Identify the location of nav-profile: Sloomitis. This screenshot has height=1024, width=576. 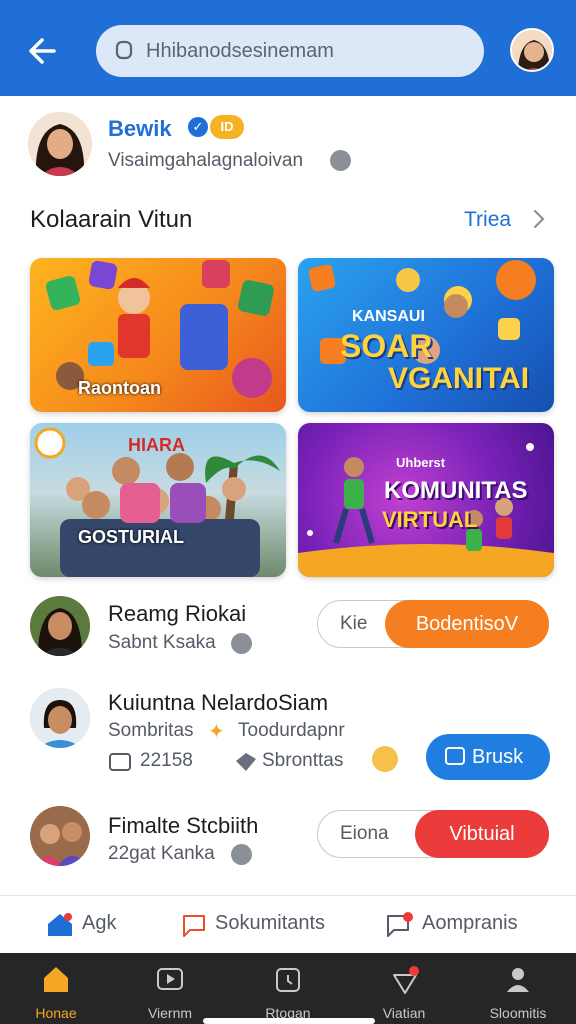
(518, 988).